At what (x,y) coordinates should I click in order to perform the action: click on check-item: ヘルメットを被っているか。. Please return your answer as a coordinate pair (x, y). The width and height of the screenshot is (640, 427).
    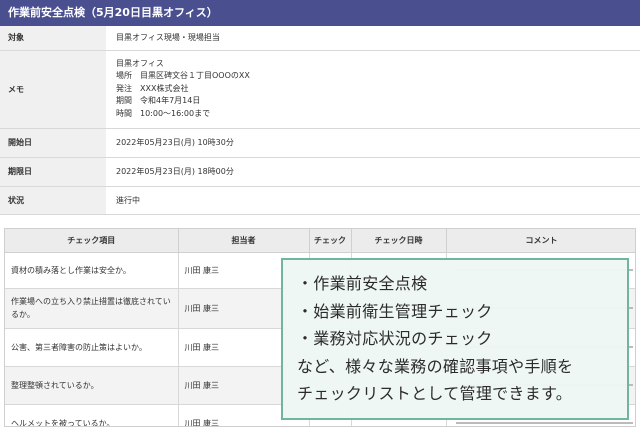
    Looking at the image, I should click on (92, 415).